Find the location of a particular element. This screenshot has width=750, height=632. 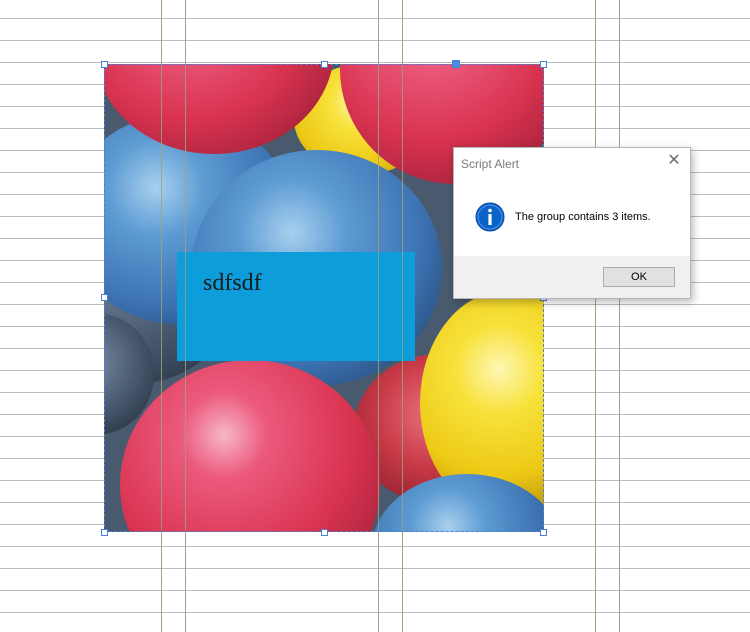

ok-button: OK is located at coordinates (639, 277).